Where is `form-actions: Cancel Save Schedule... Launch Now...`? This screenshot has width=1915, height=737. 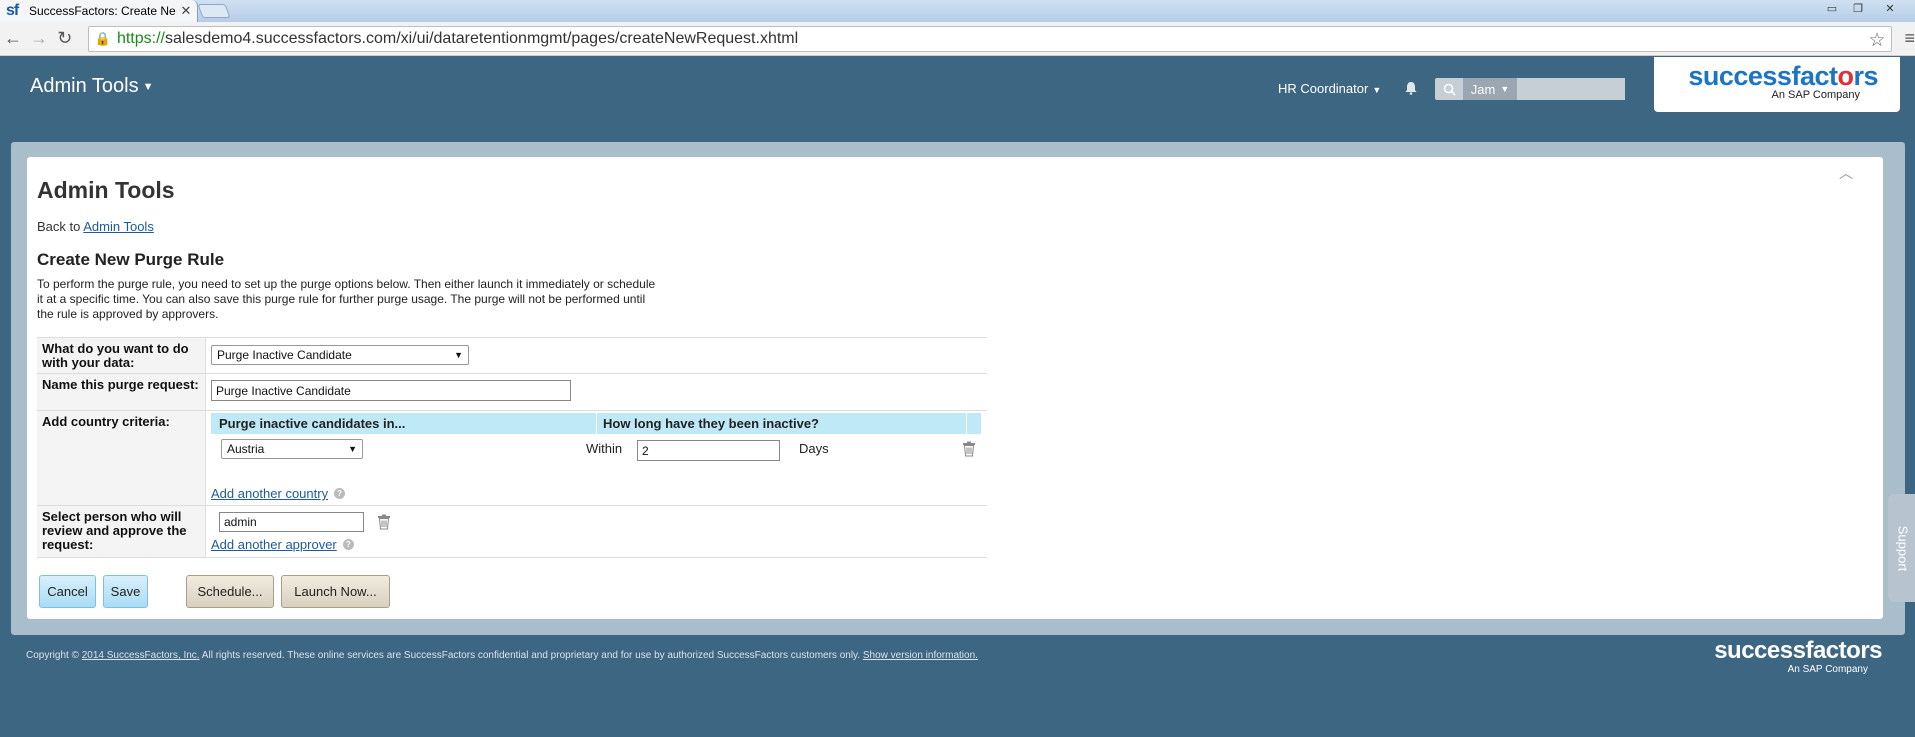 form-actions: Cancel Save Schedule... Launch Now... is located at coordinates (218, 591).